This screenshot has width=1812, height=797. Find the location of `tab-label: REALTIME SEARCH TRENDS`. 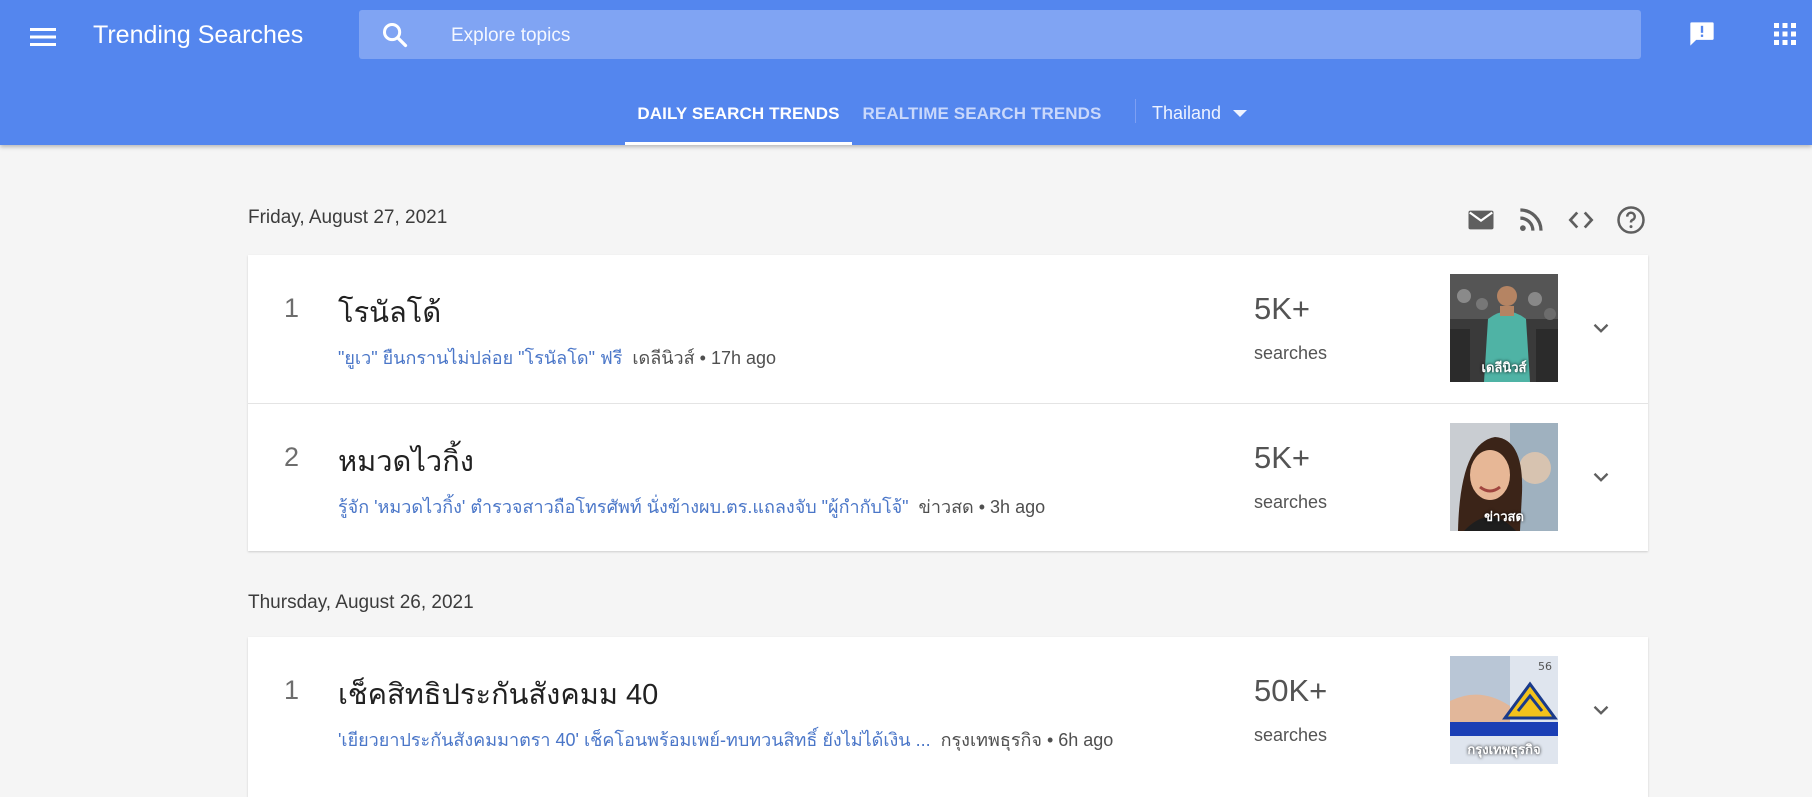

tab-label: REALTIME SEARCH TRENDS is located at coordinates (982, 113).